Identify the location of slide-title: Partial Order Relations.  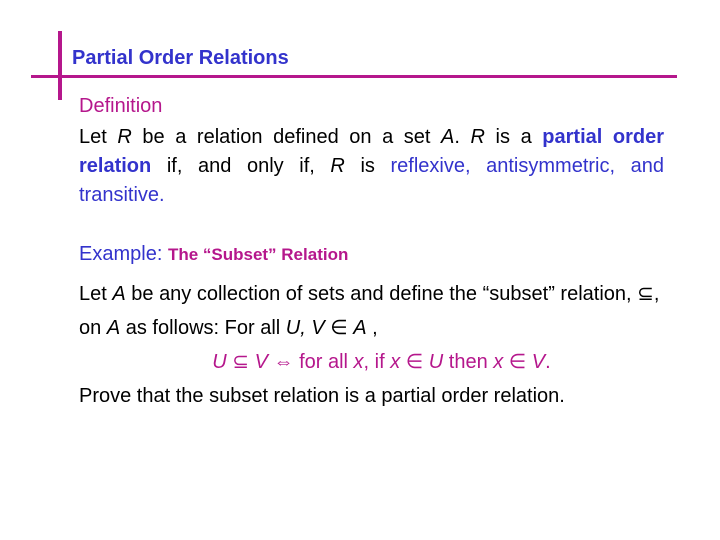
(180, 58).